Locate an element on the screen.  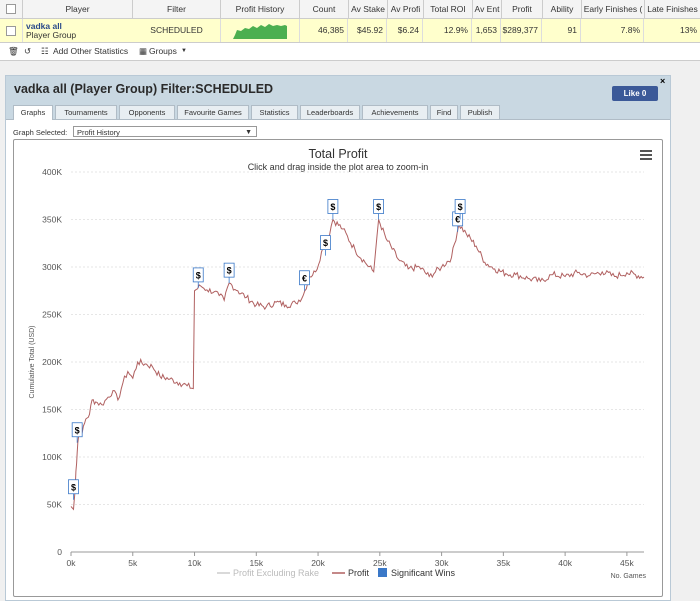
profit-history-sparkline is located at coordinates (260, 31).